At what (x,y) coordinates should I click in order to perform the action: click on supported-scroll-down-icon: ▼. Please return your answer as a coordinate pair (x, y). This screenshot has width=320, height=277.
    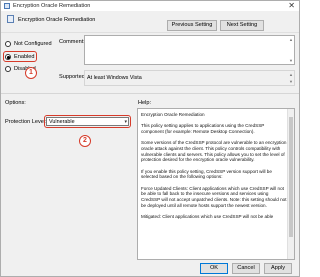
    Looking at the image, I should click on (291, 81).